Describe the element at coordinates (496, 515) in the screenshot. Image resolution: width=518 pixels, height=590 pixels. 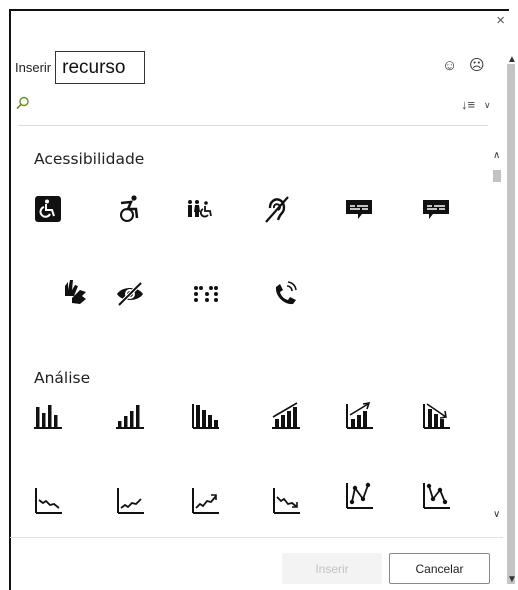
I see `gallery-scroll-down-icon: ∨` at that location.